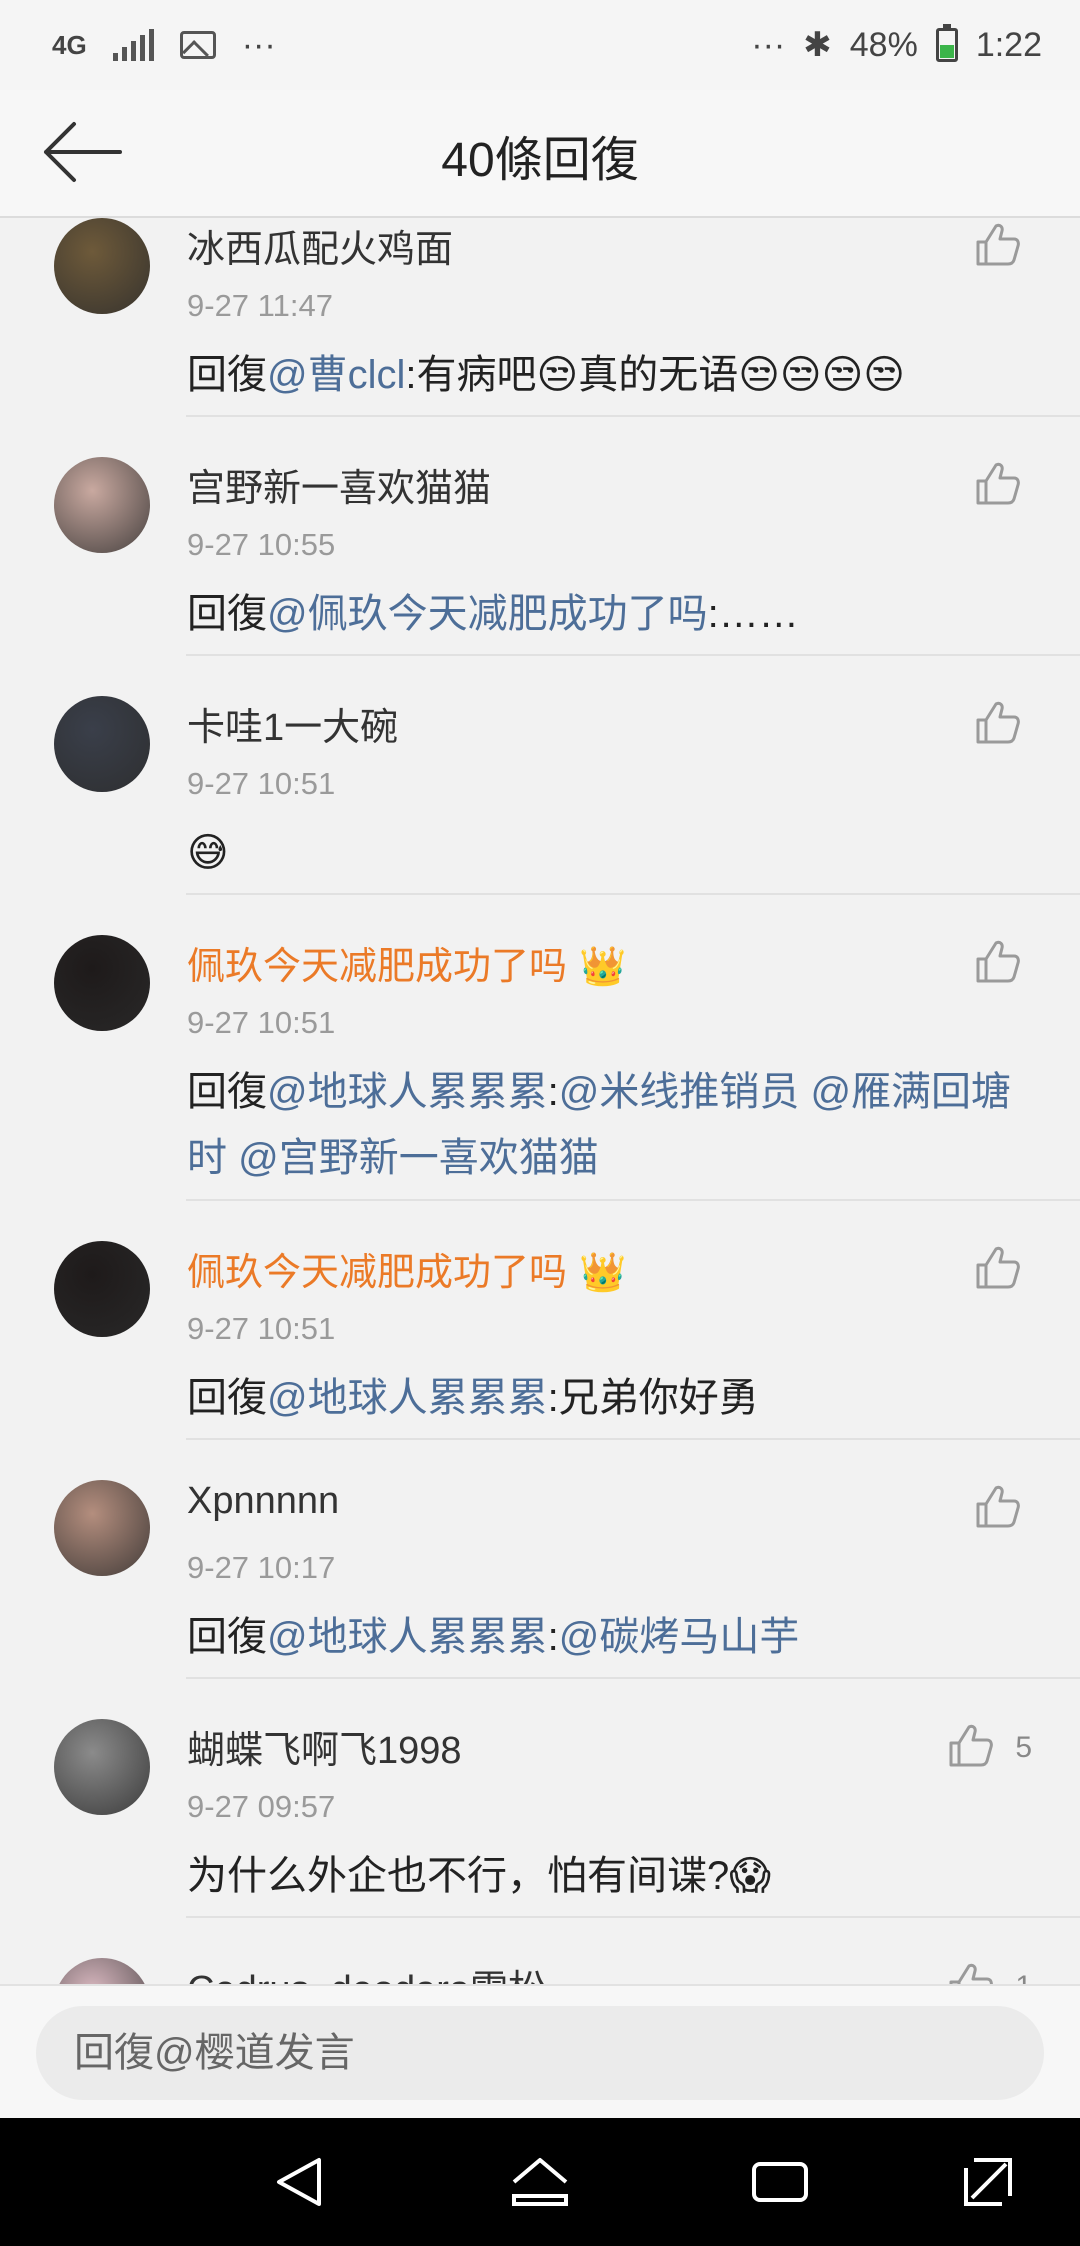 This screenshot has height=2246, width=1080. I want to click on comment-time: 9-27 11:47, so click(260, 305).